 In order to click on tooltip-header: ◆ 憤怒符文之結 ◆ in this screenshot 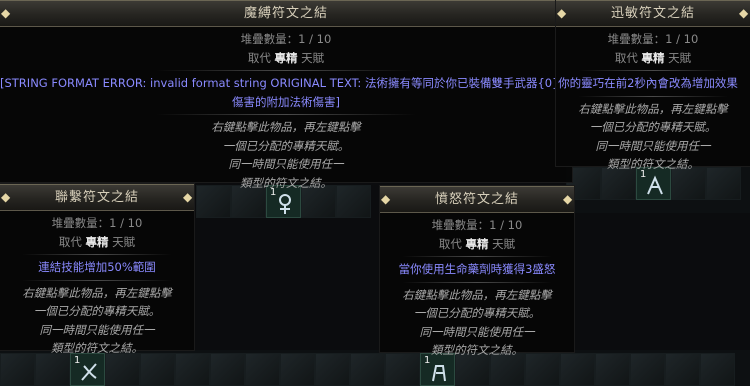, I will do `click(477, 199)`.